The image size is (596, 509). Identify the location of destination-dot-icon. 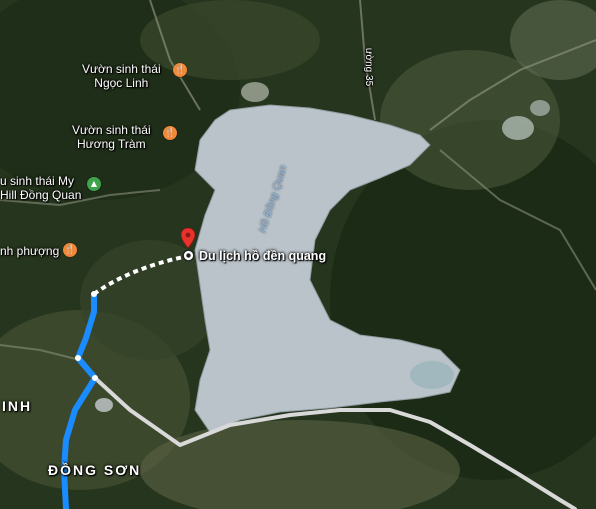
(188, 255).